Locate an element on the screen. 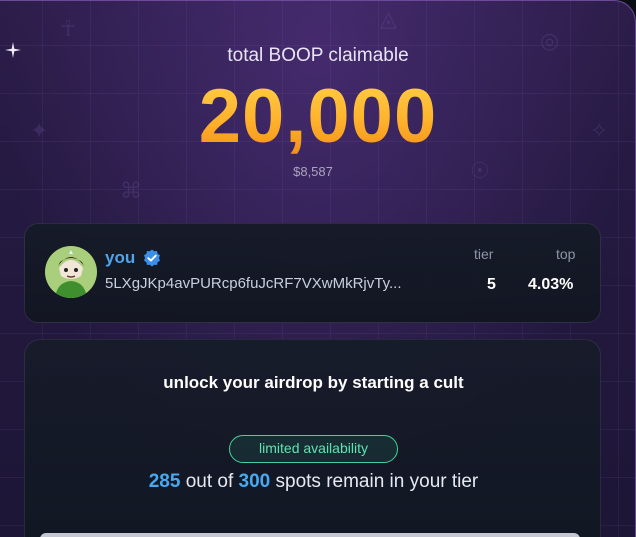 The height and width of the screenshot is (537, 636). tier-value: 5 is located at coordinates (491, 284).